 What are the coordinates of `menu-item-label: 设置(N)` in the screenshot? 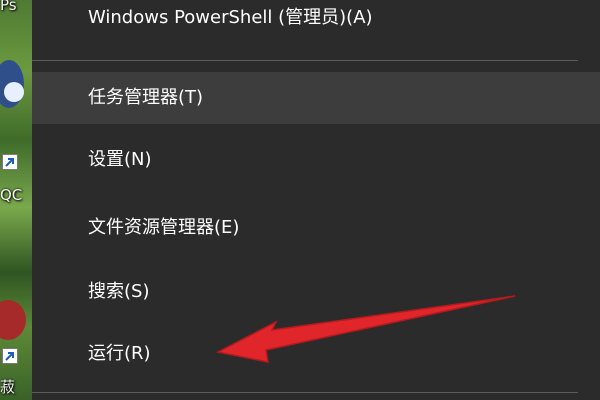 It's located at (120, 159).